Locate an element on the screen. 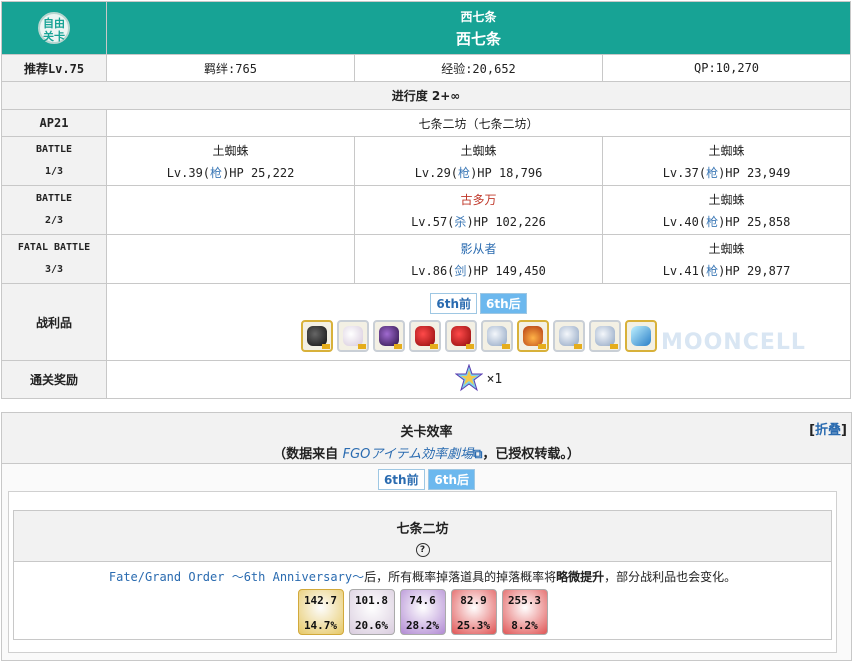 This screenshot has width=853, height=661. efficiency-header: 关卡效率 （数据来自 FGOアイテム効率劇場⧉，已授权转载。） [折叠] is located at coordinates (426, 438).